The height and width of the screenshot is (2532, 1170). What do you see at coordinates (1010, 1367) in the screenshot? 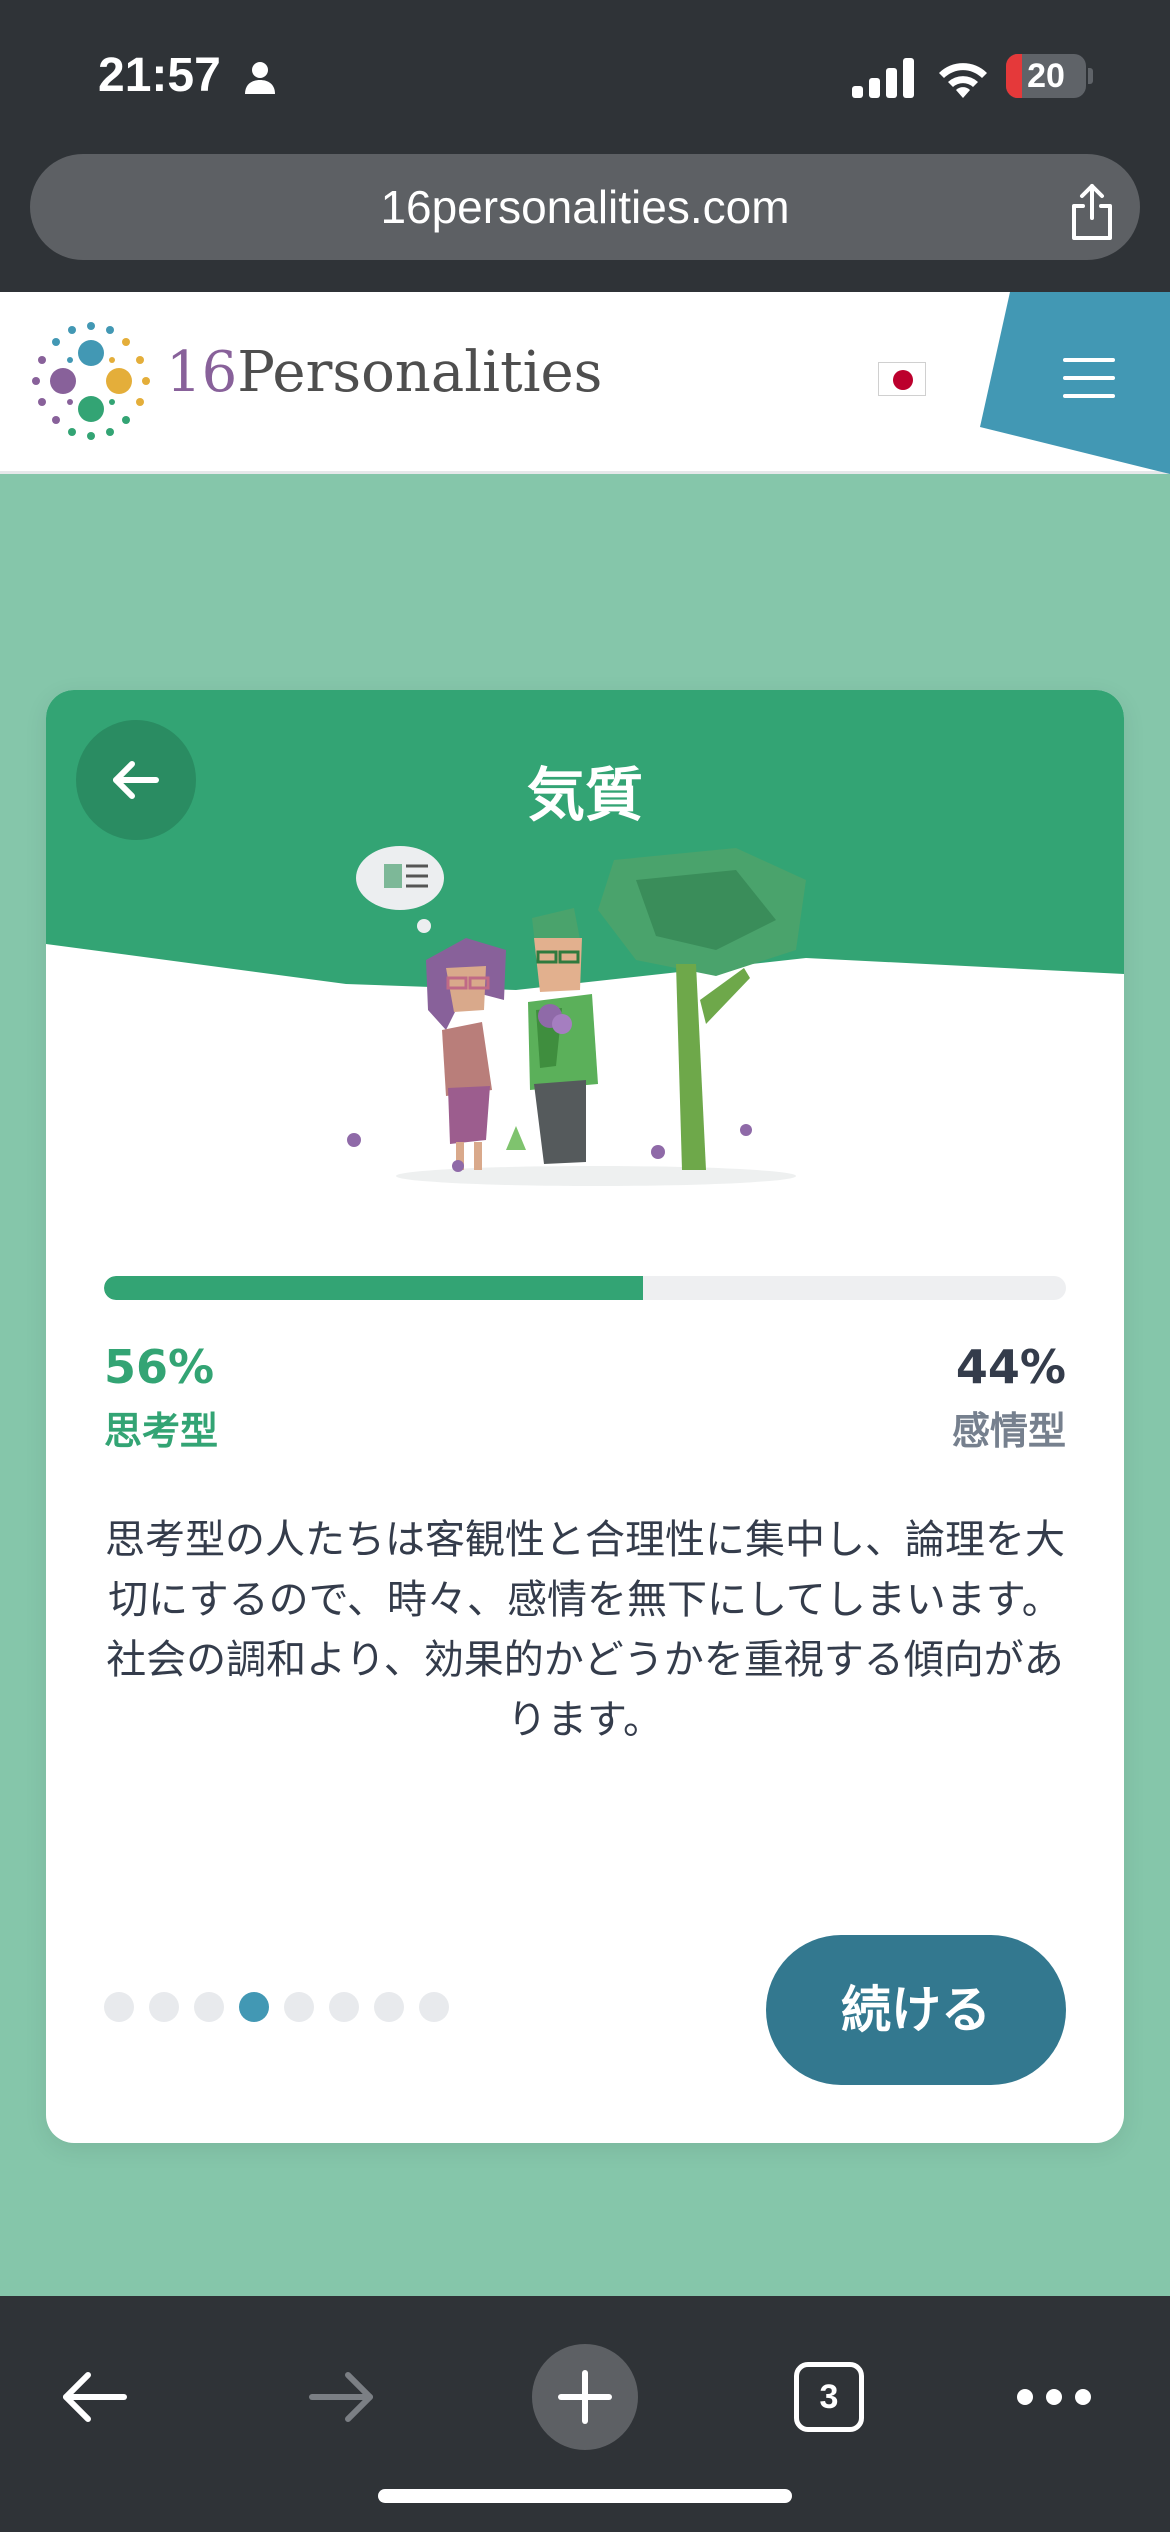
I see `feeling-percent: 44%` at bounding box center [1010, 1367].